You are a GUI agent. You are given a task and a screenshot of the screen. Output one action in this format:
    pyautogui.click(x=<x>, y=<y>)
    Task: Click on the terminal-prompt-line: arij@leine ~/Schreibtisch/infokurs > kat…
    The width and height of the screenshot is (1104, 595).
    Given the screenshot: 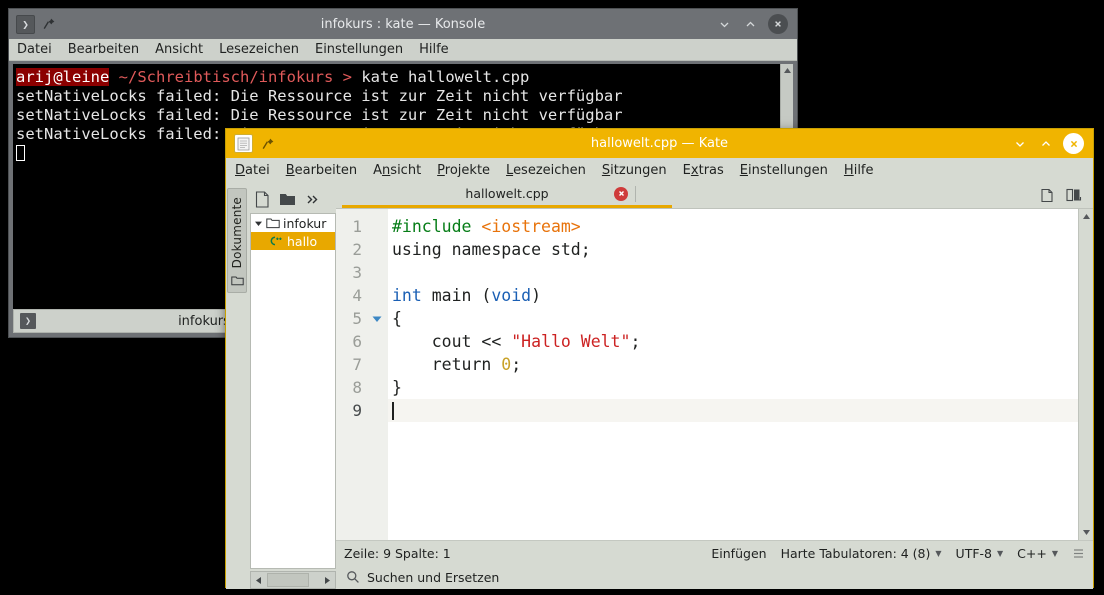 What is the action you would take?
    pyautogui.click(x=404, y=77)
    